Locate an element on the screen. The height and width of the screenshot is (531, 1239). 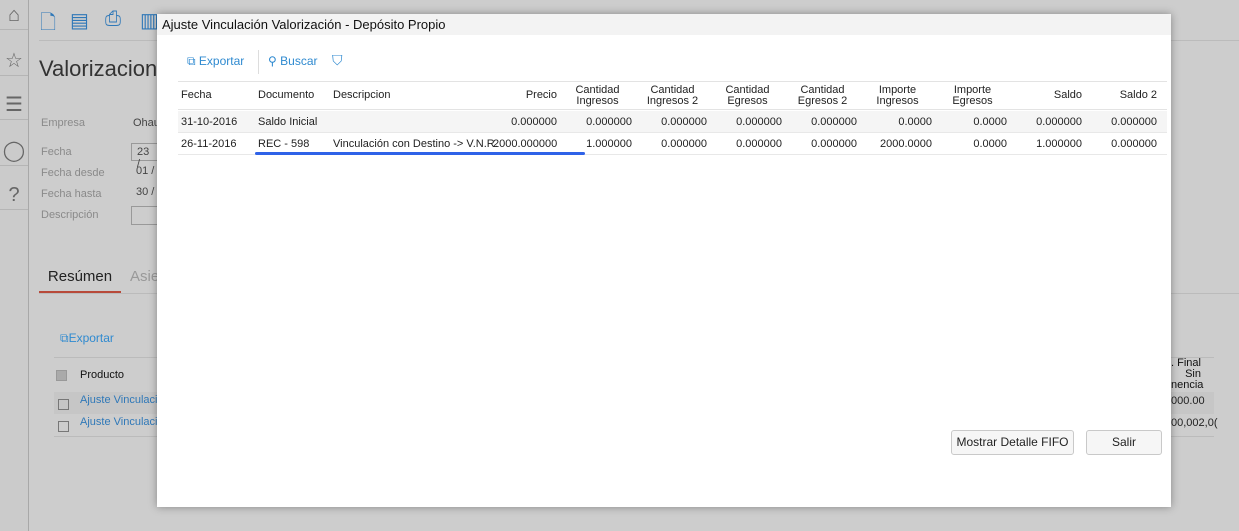
col-cantidad-ingresos-2: Cantidad Ingresos 2 is located at coordinates (672, 95).